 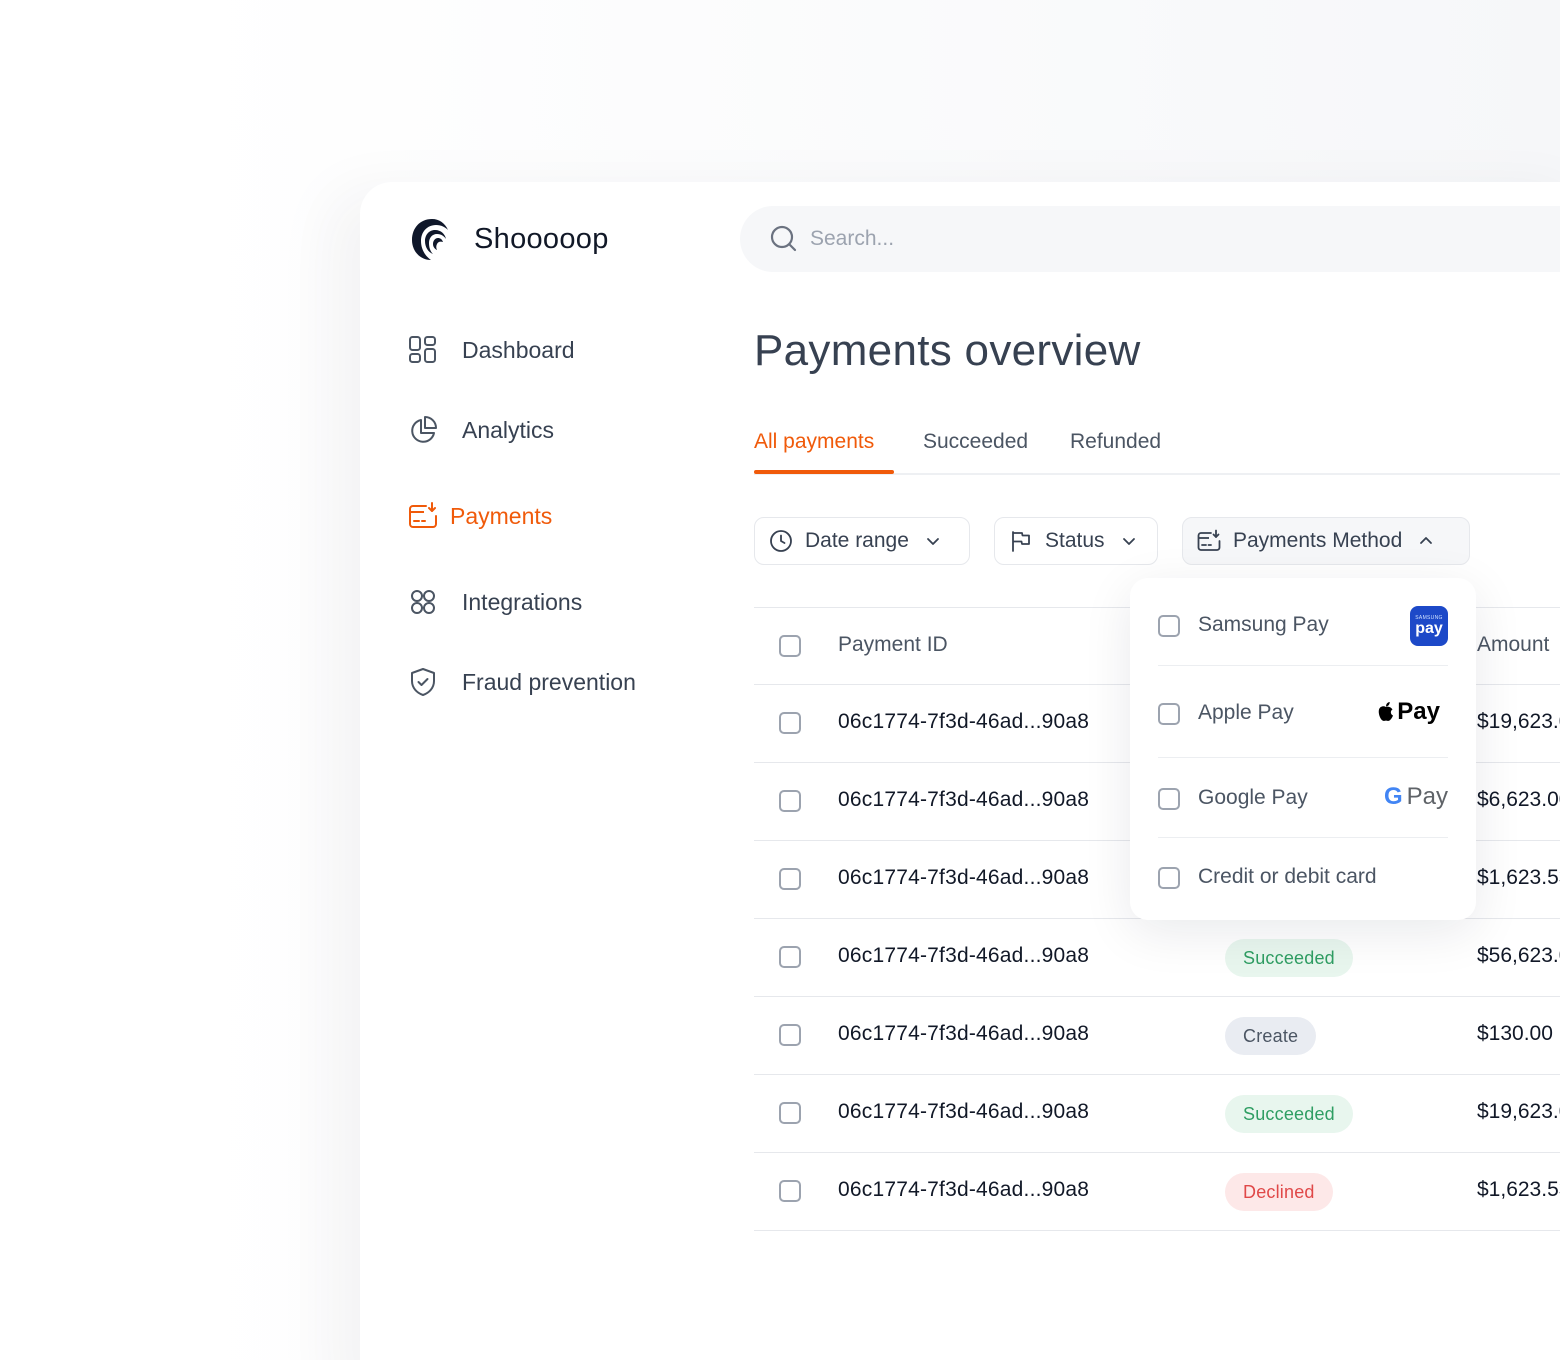 What do you see at coordinates (1303, 718) in the screenshot?
I see `payment-method-option-apple-pay: Apple Pay Pay` at bounding box center [1303, 718].